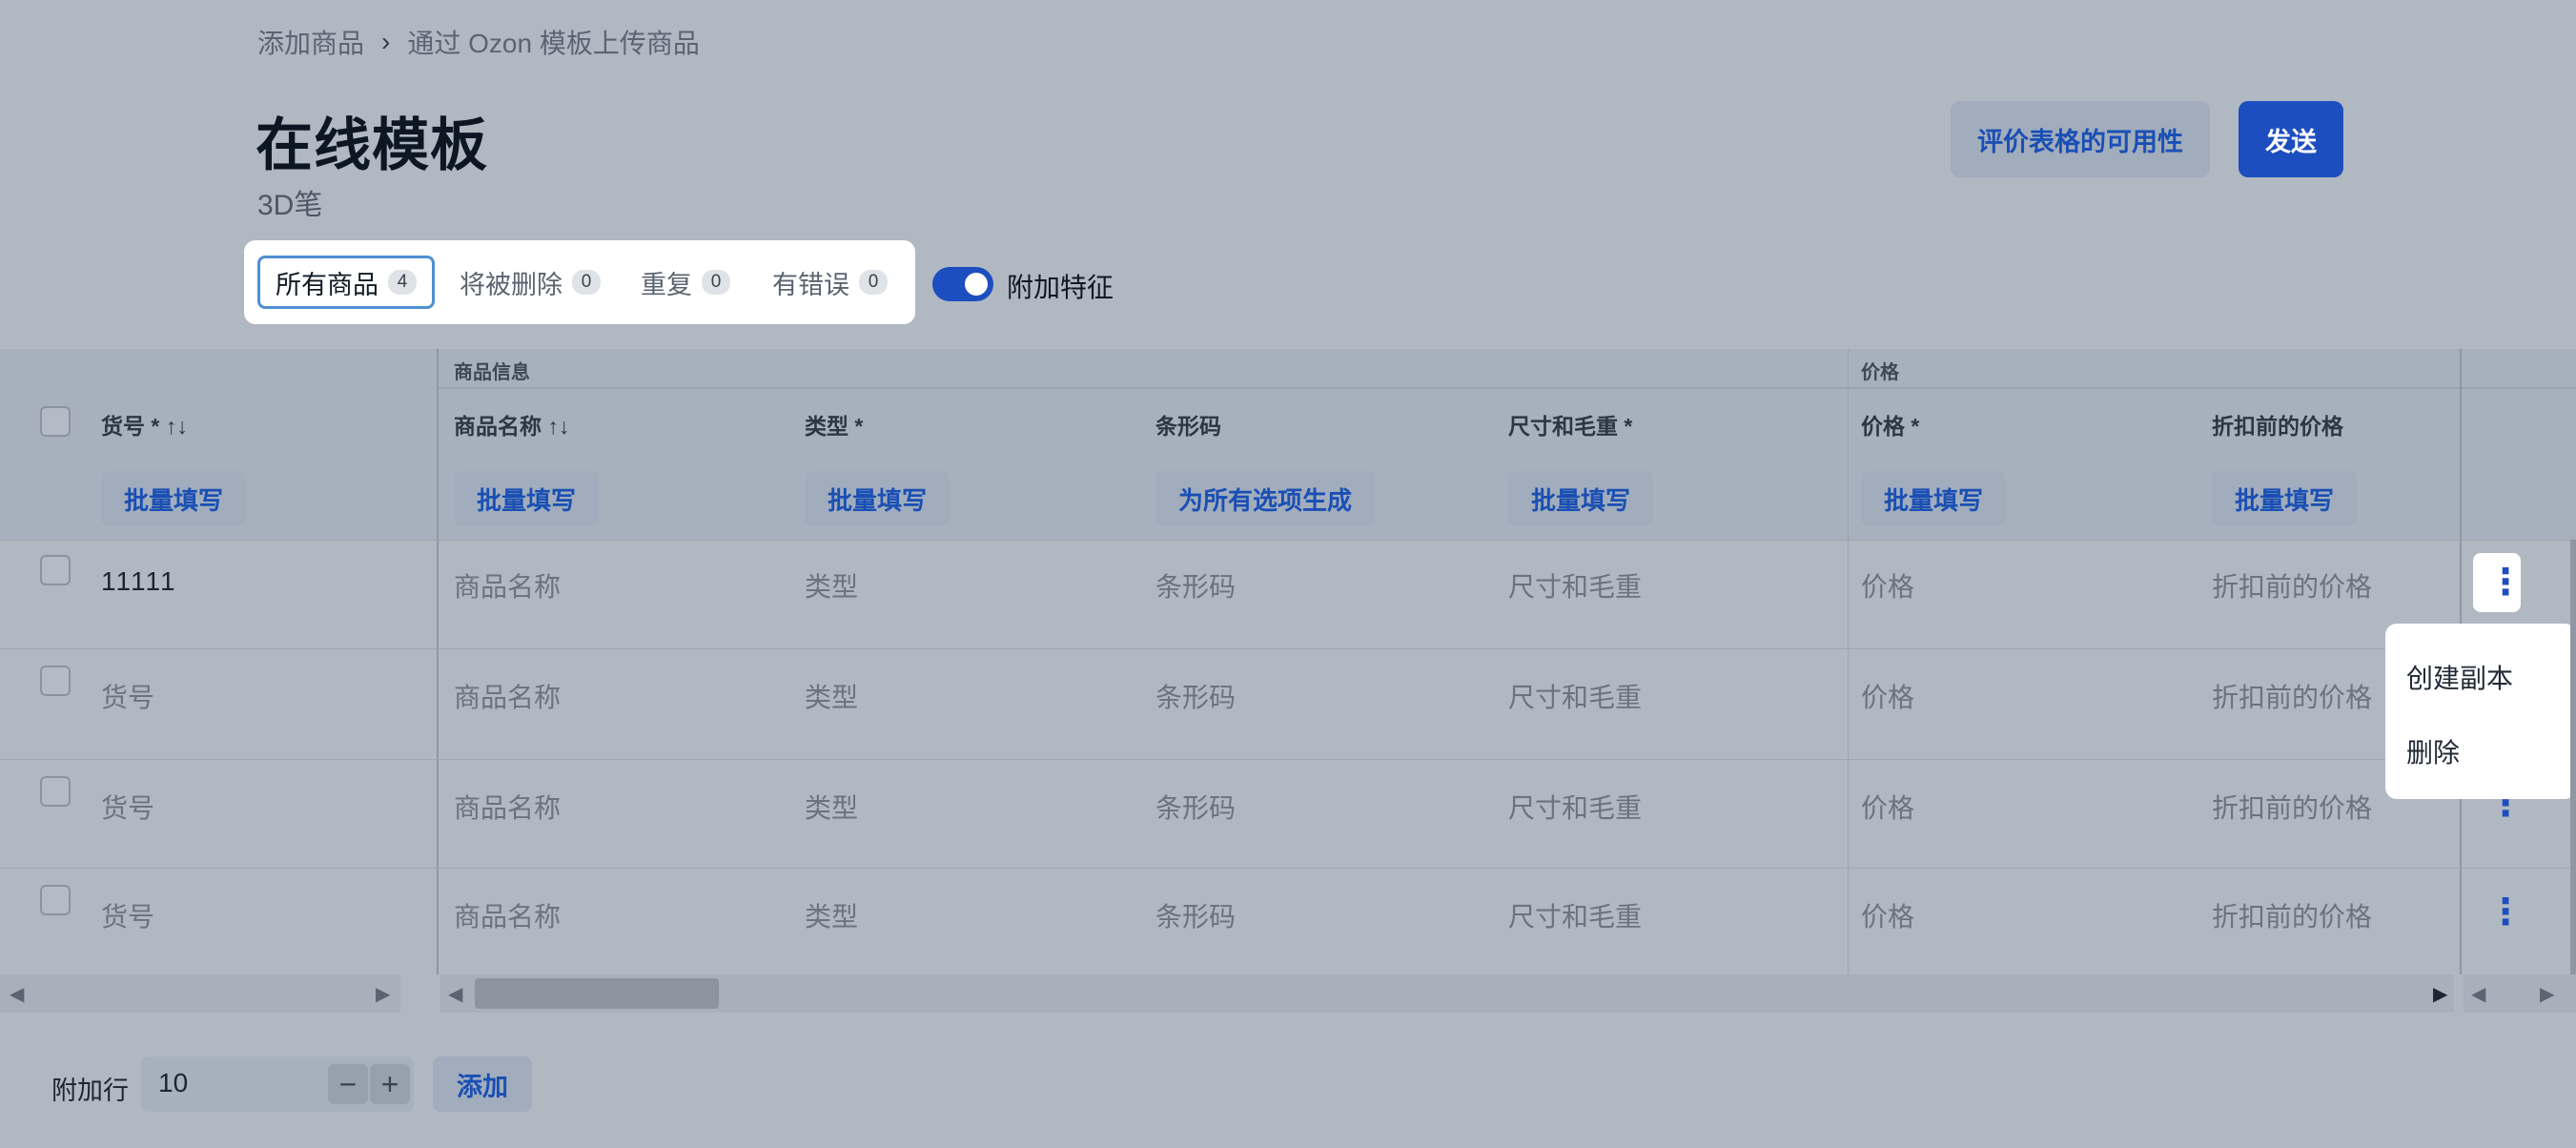 The height and width of the screenshot is (1148, 2576). Describe the element at coordinates (290, 205) in the screenshot. I see `page-subtitle: 3D笔` at that location.